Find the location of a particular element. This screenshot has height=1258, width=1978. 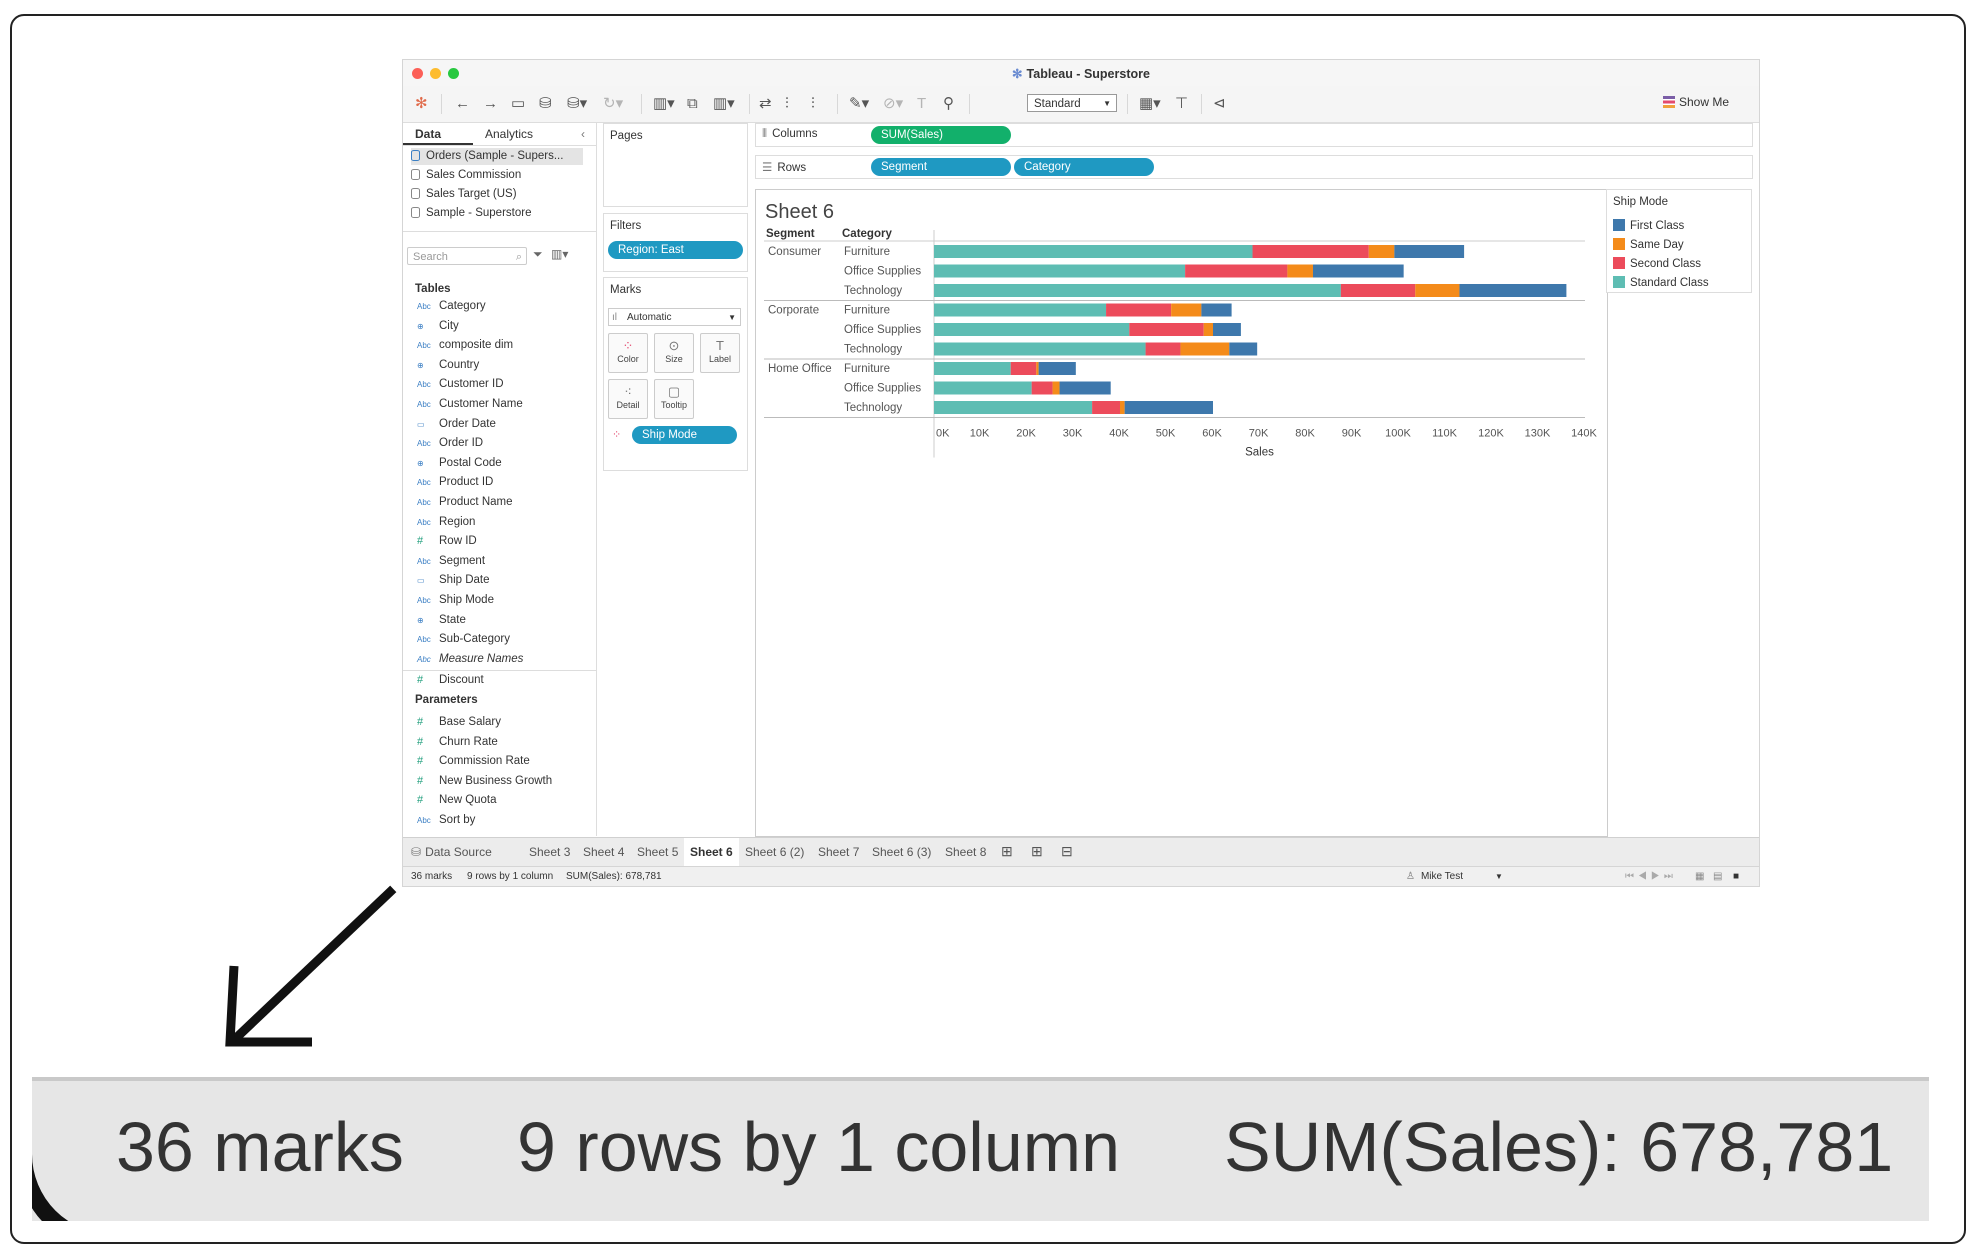

bar-segment-standard-class is located at coordinates (983, 388).